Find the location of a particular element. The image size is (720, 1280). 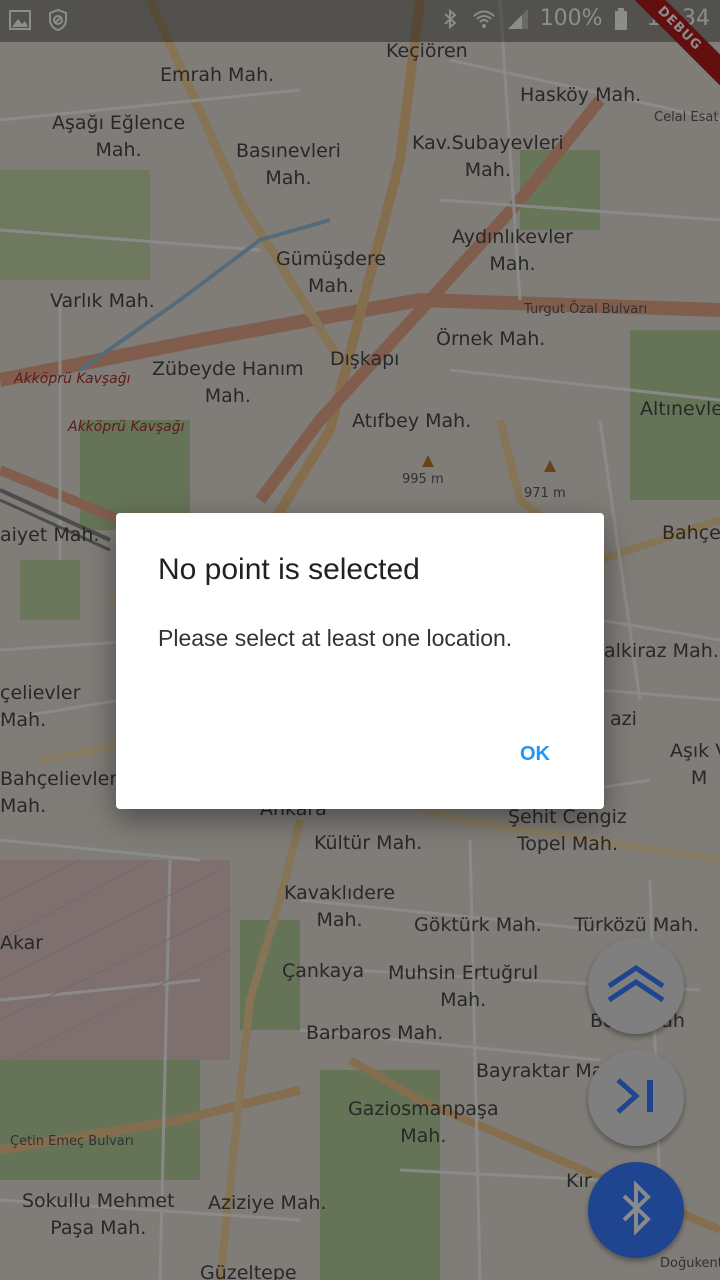

dialog-message: Please select at least one location. is located at coordinates (335, 638).